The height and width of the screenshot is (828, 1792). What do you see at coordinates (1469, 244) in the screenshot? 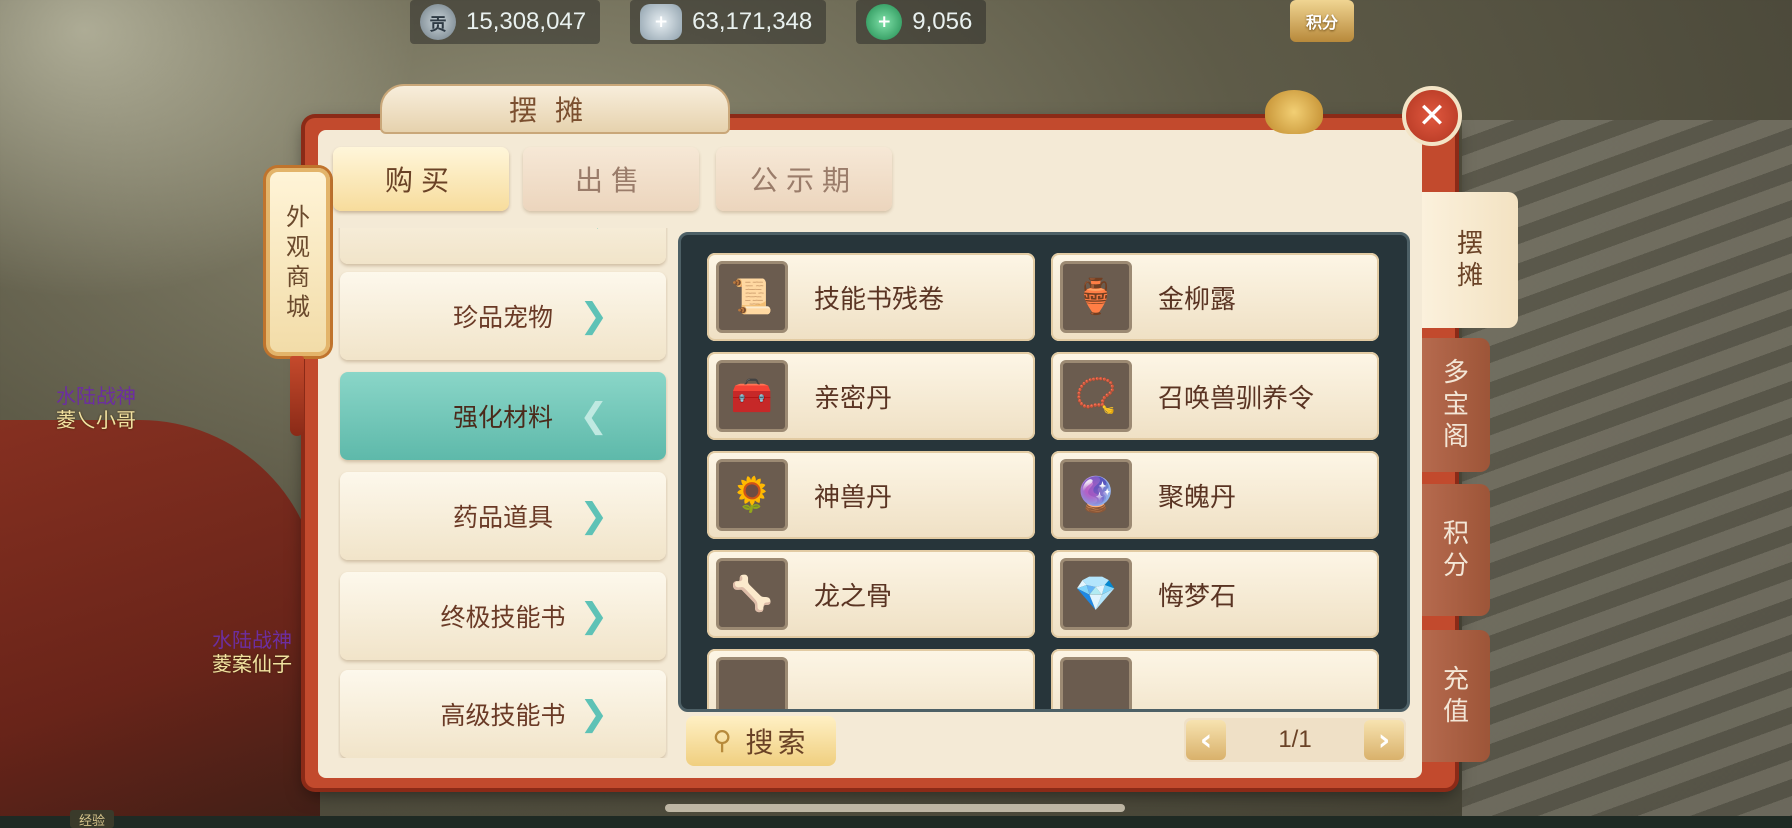
I see `tab-char: 摆` at bounding box center [1469, 244].